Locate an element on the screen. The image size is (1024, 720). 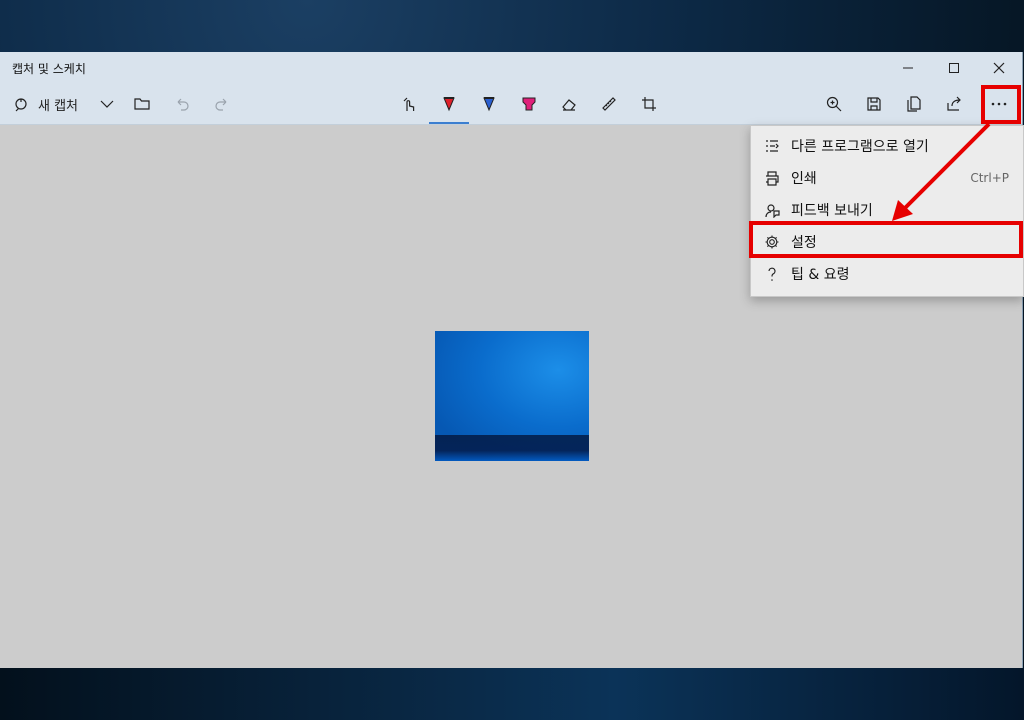
zoom-icon is located at coordinates (834, 104).